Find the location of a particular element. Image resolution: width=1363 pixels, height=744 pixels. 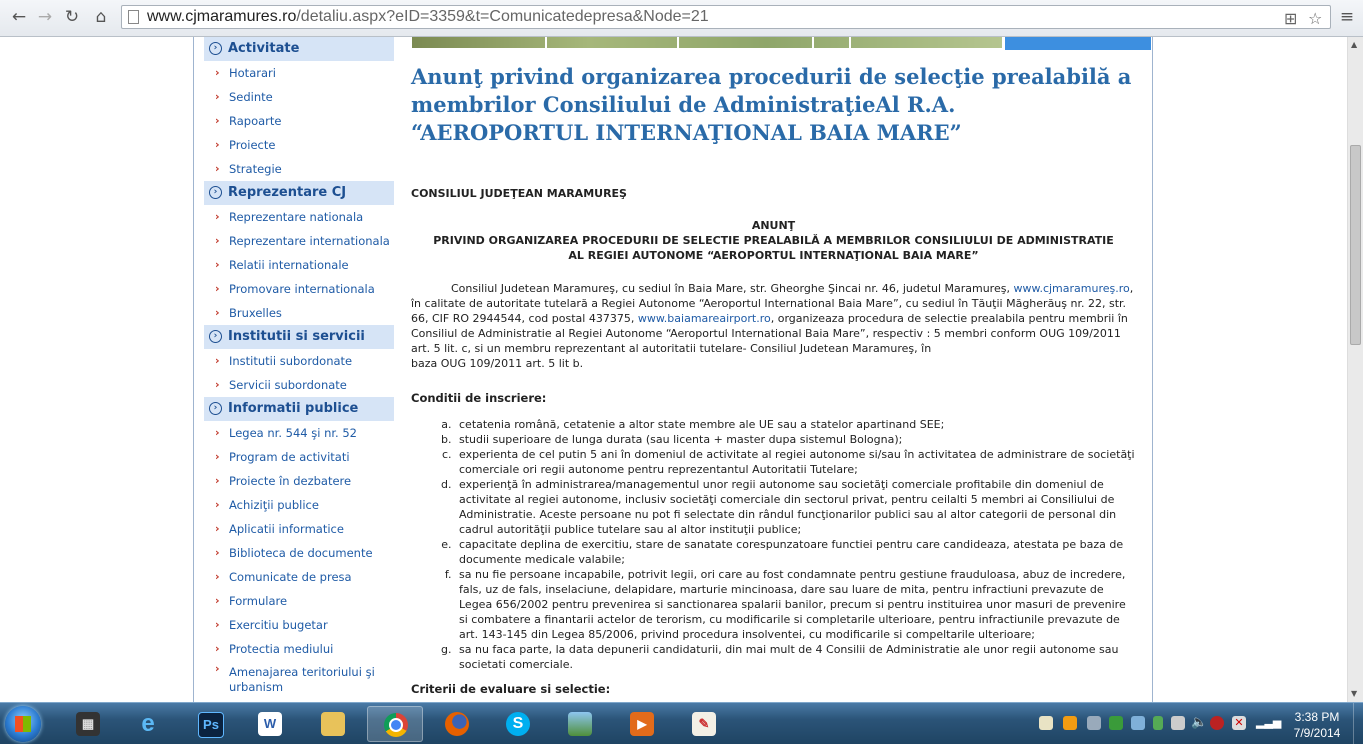

sidebar-section-heading: › Reprezentare CJ is located at coordinates (299, 193).